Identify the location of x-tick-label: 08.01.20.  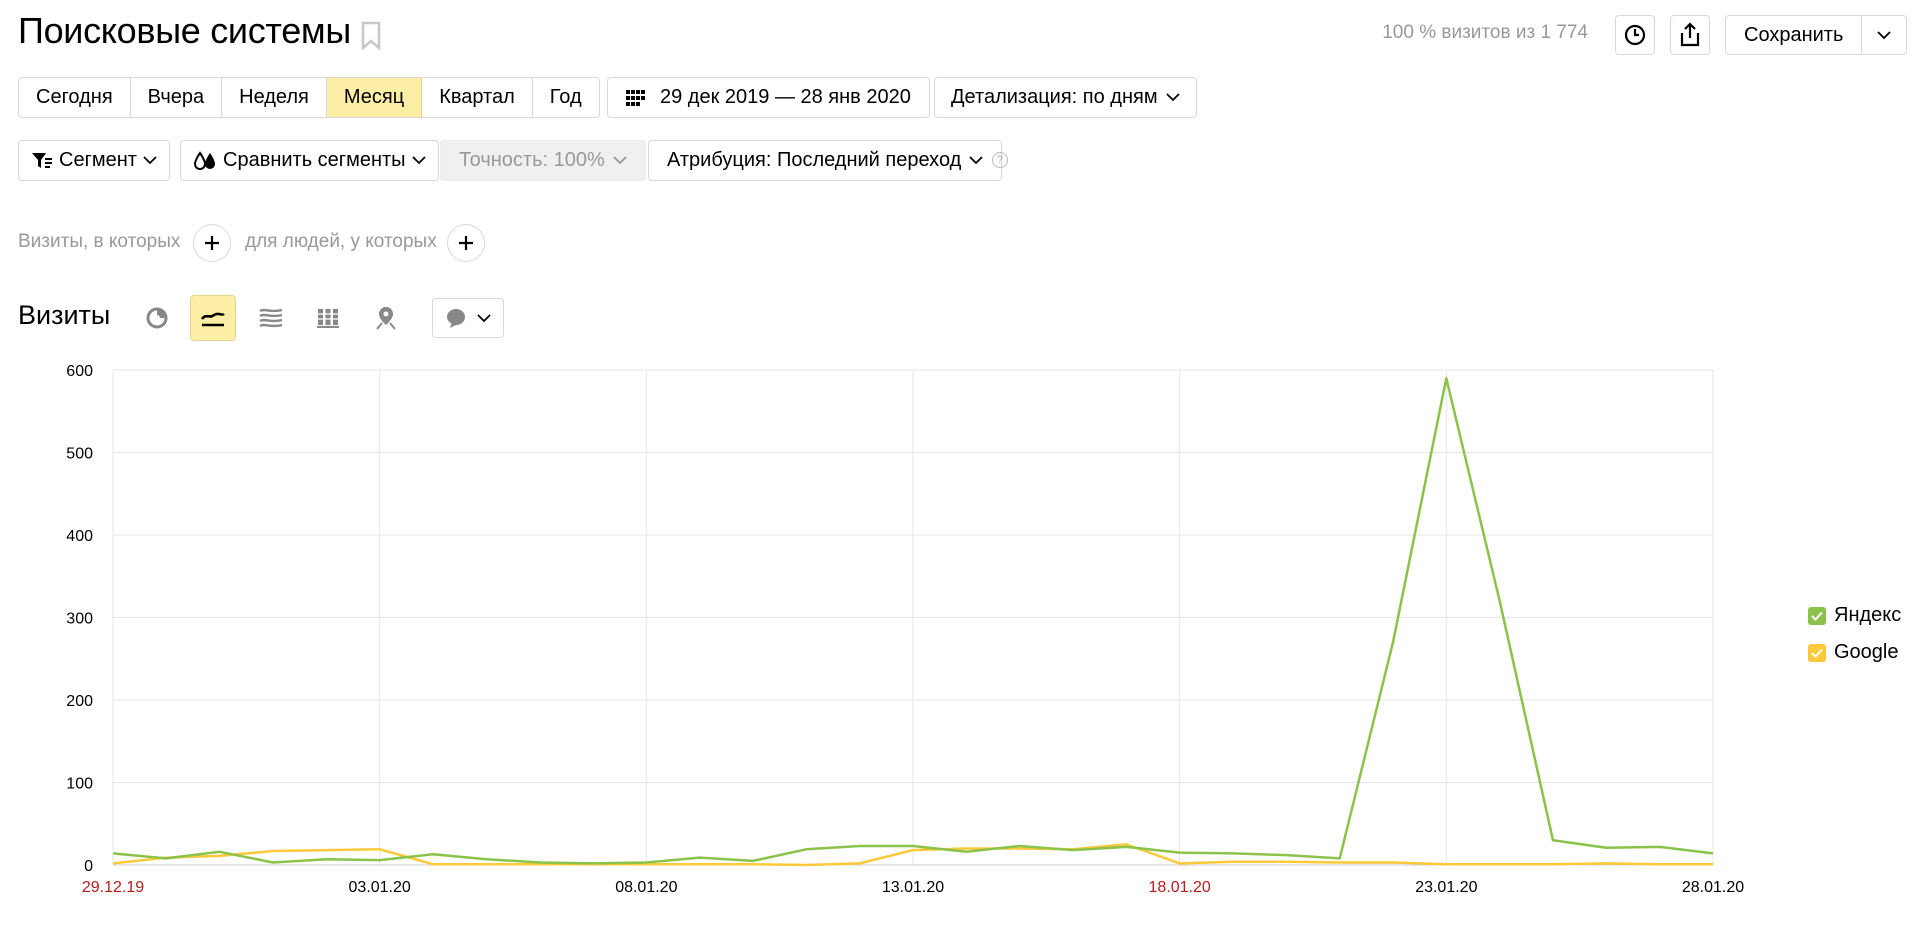
(646, 887).